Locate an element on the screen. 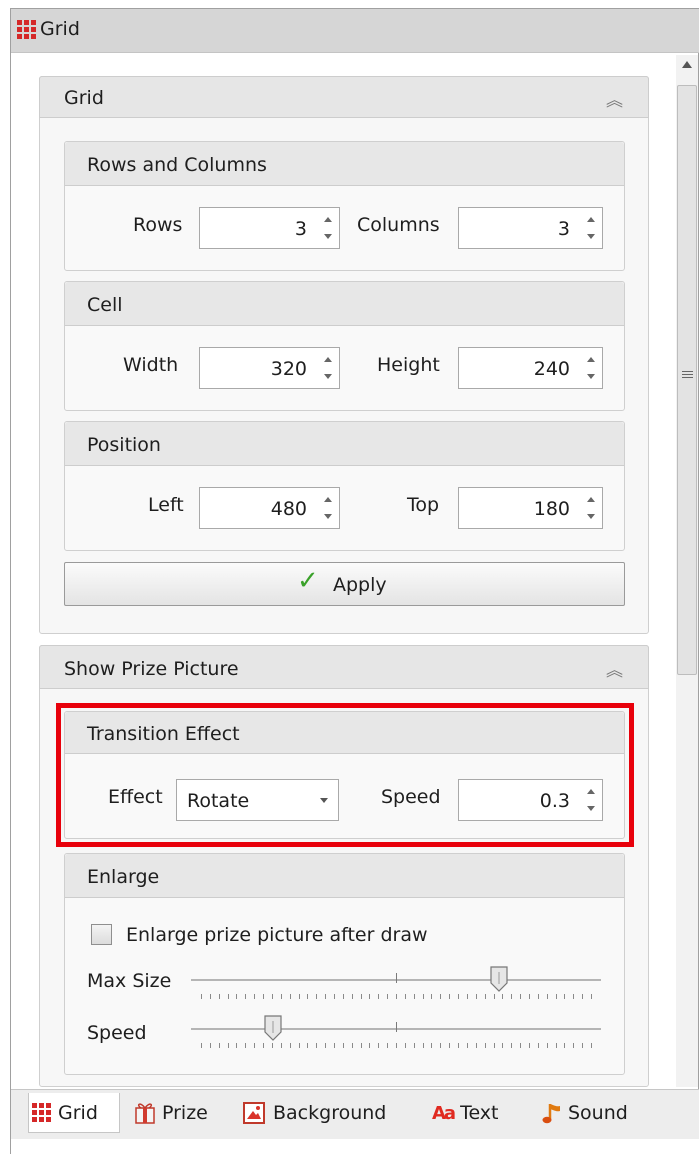 Image resolution: width=699 pixels, height=1160 pixels. apply-button: ✓ Apply is located at coordinates (344, 584).